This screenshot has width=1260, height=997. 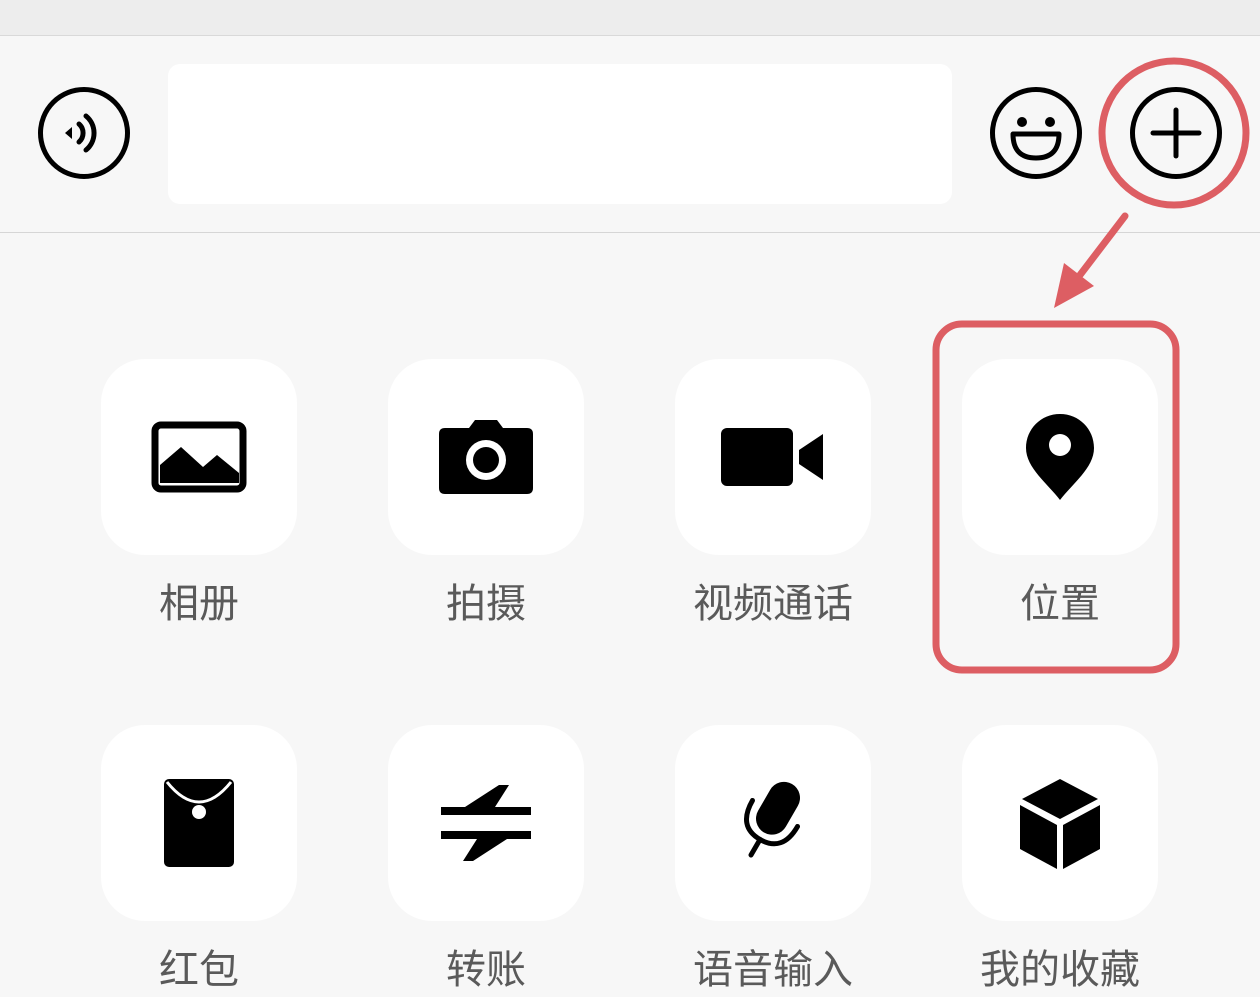 What do you see at coordinates (560, 134) in the screenshot?
I see `message-input` at bounding box center [560, 134].